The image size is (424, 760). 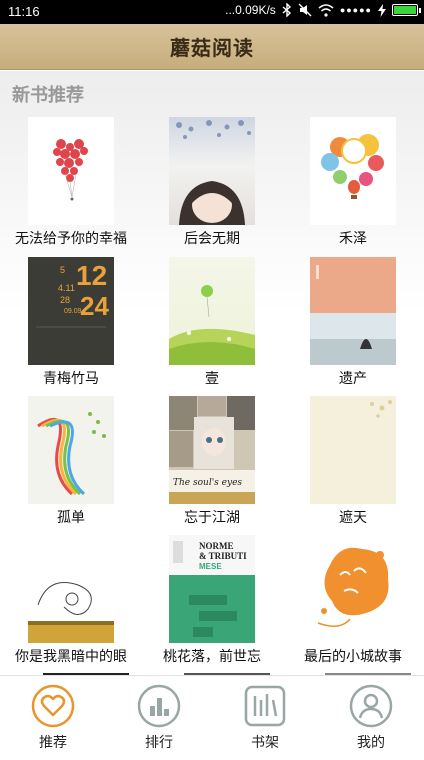 I want to click on book-item: 禾泽, so click(x=353, y=182).